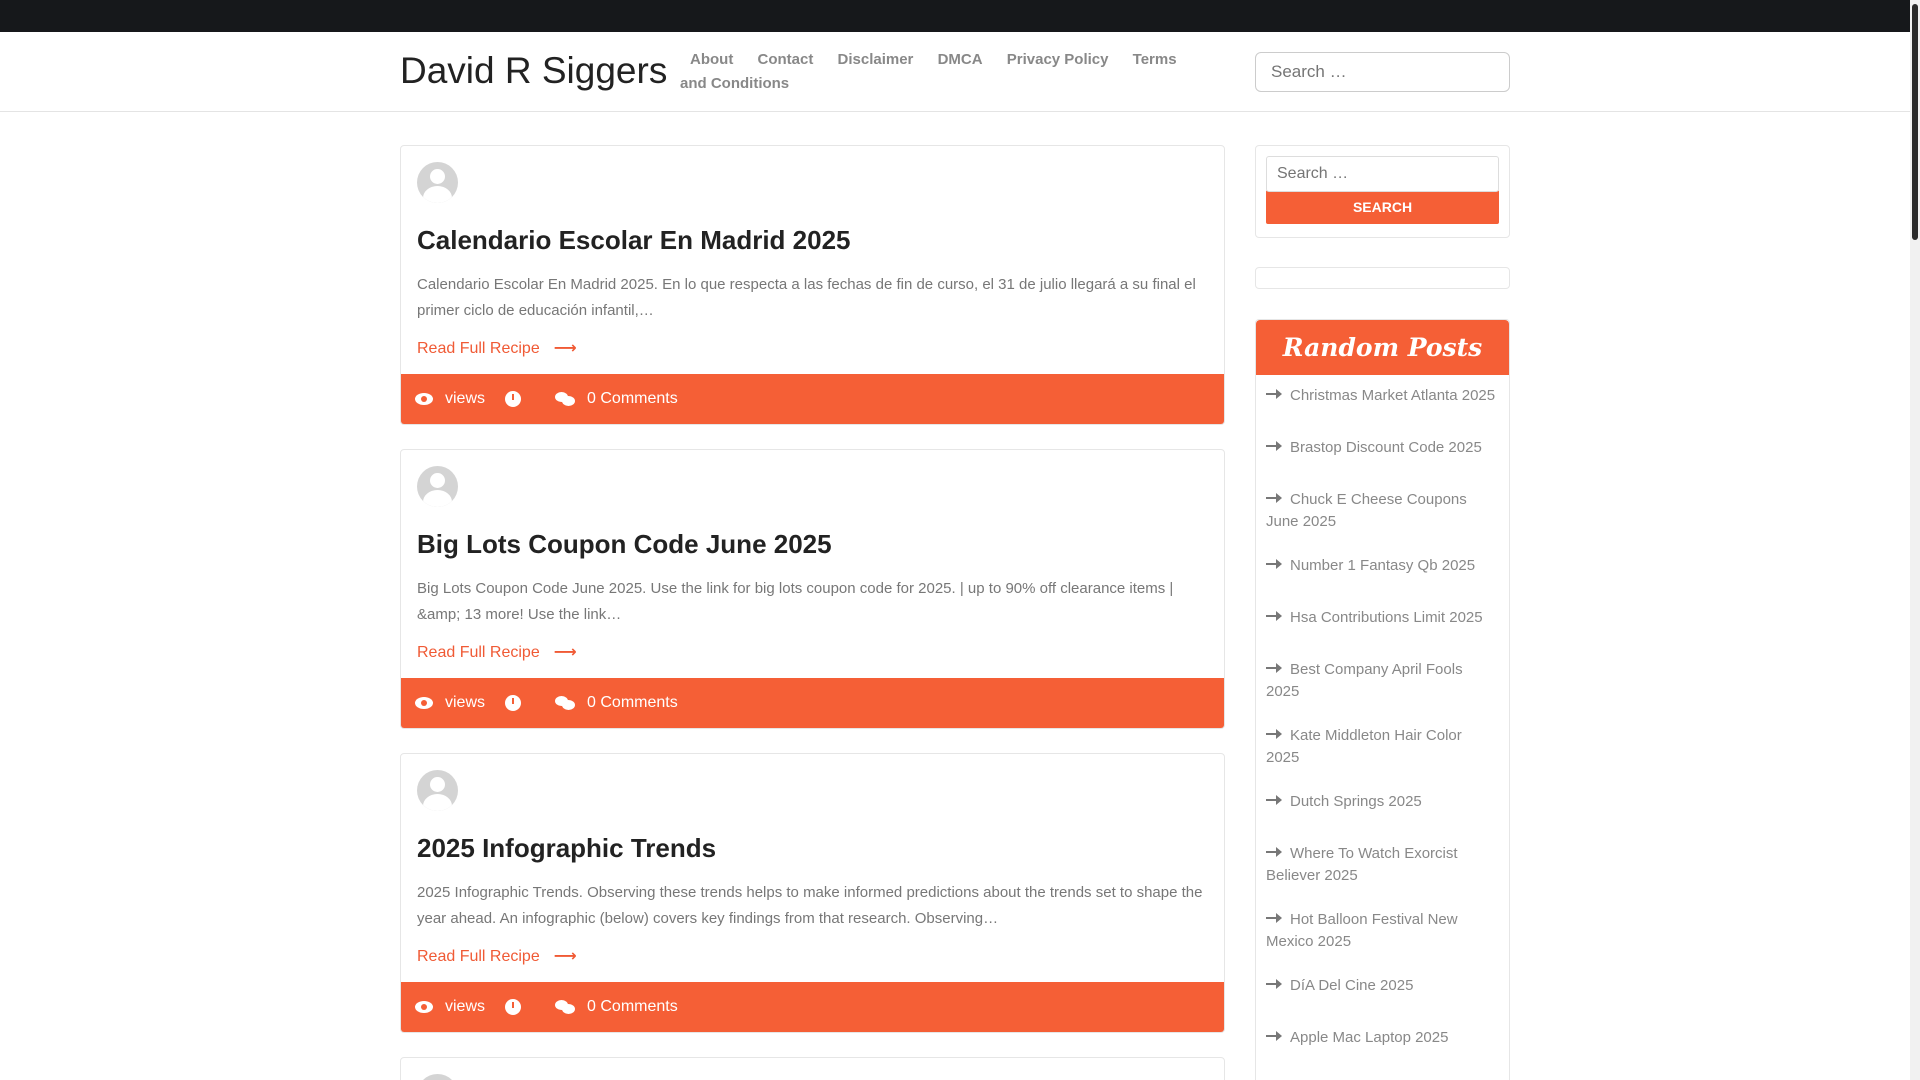 The width and height of the screenshot is (1920, 1080). Describe the element at coordinates (1392, 395) in the screenshot. I see `random-post-link: Christmas Market Atlanta 2025` at that location.